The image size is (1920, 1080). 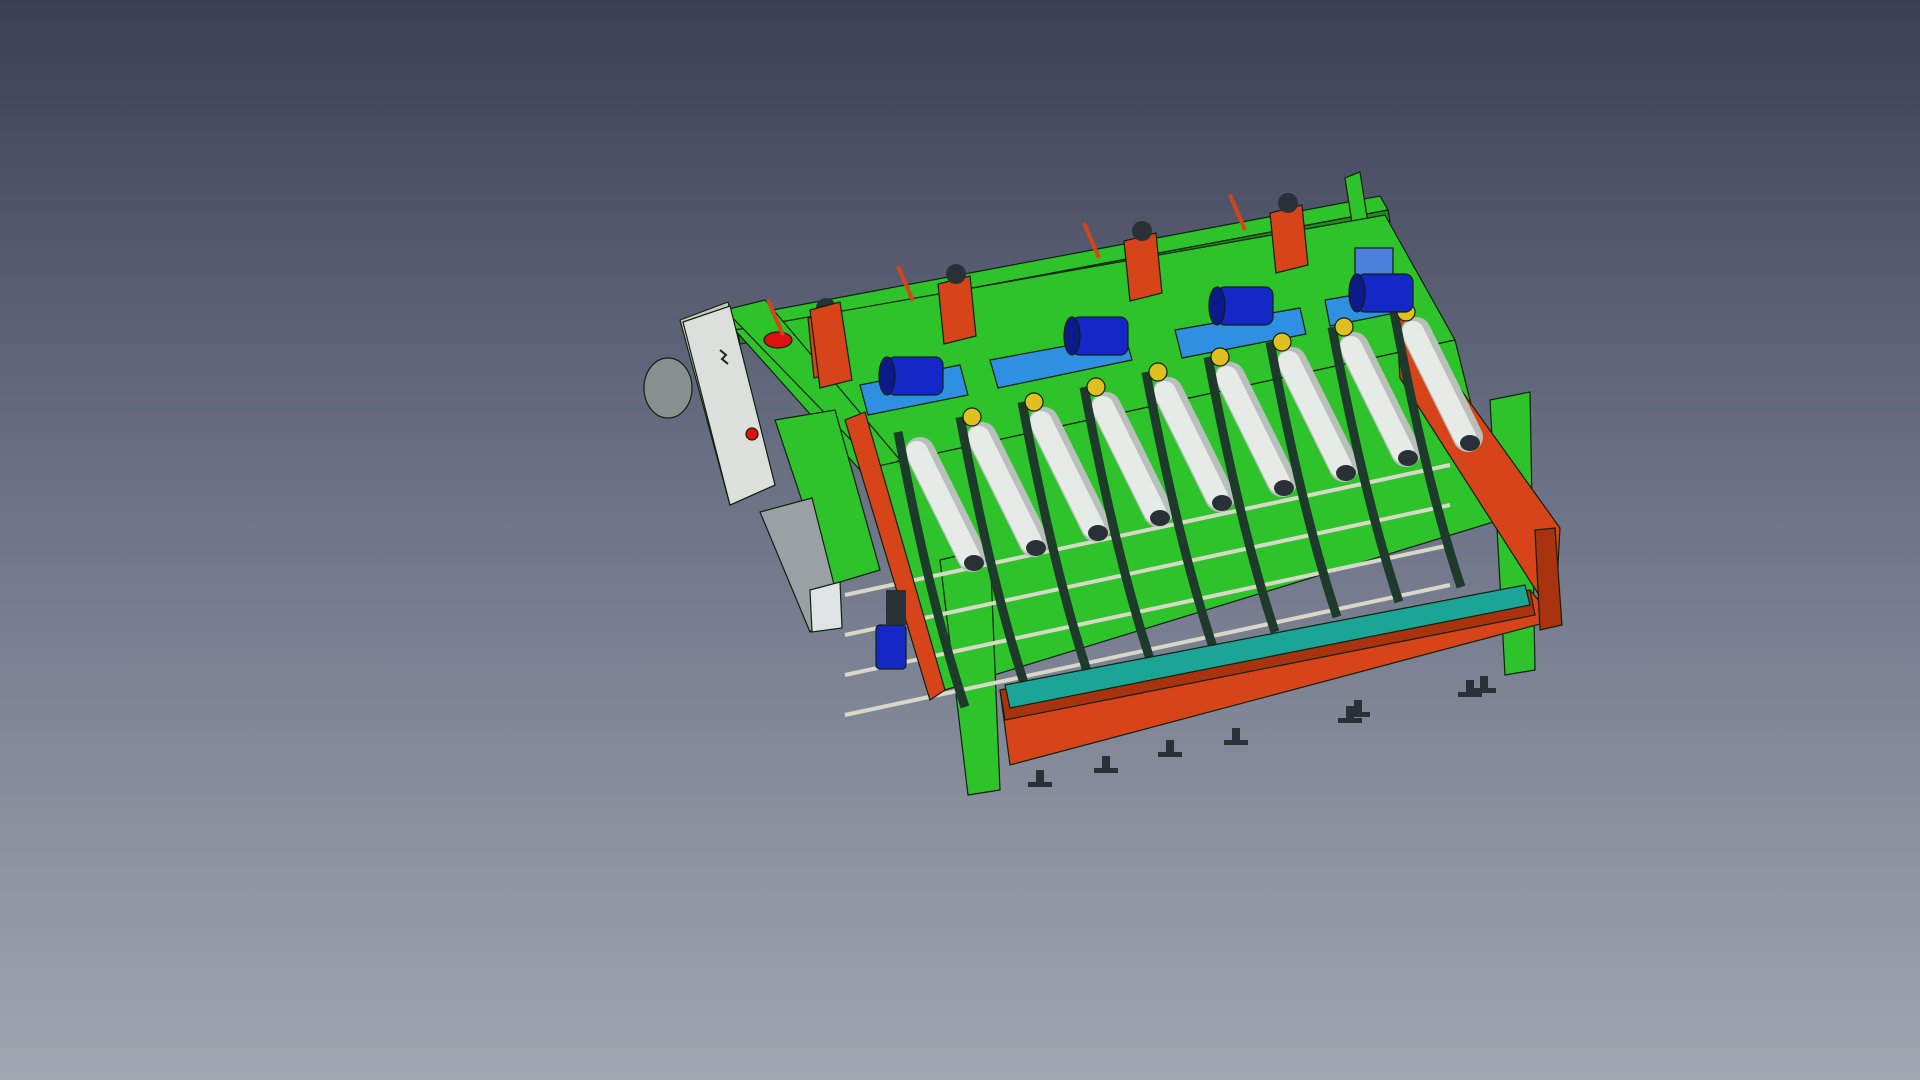 What do you see at coordinates (891, 647) in the screenshot?
I see `gear-motor` at bounding box center [891, 647].